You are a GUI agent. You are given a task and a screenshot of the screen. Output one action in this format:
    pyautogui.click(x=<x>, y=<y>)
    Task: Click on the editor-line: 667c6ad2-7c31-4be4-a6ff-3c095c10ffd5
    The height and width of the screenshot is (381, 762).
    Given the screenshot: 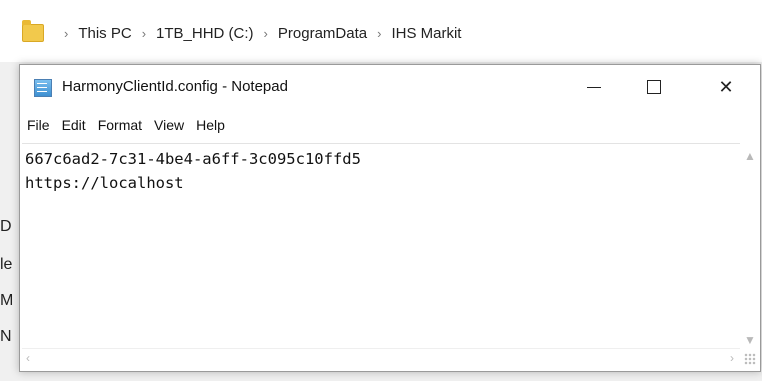 What is the action you would take?
    pyautogui.click(x=193, y=159)
    